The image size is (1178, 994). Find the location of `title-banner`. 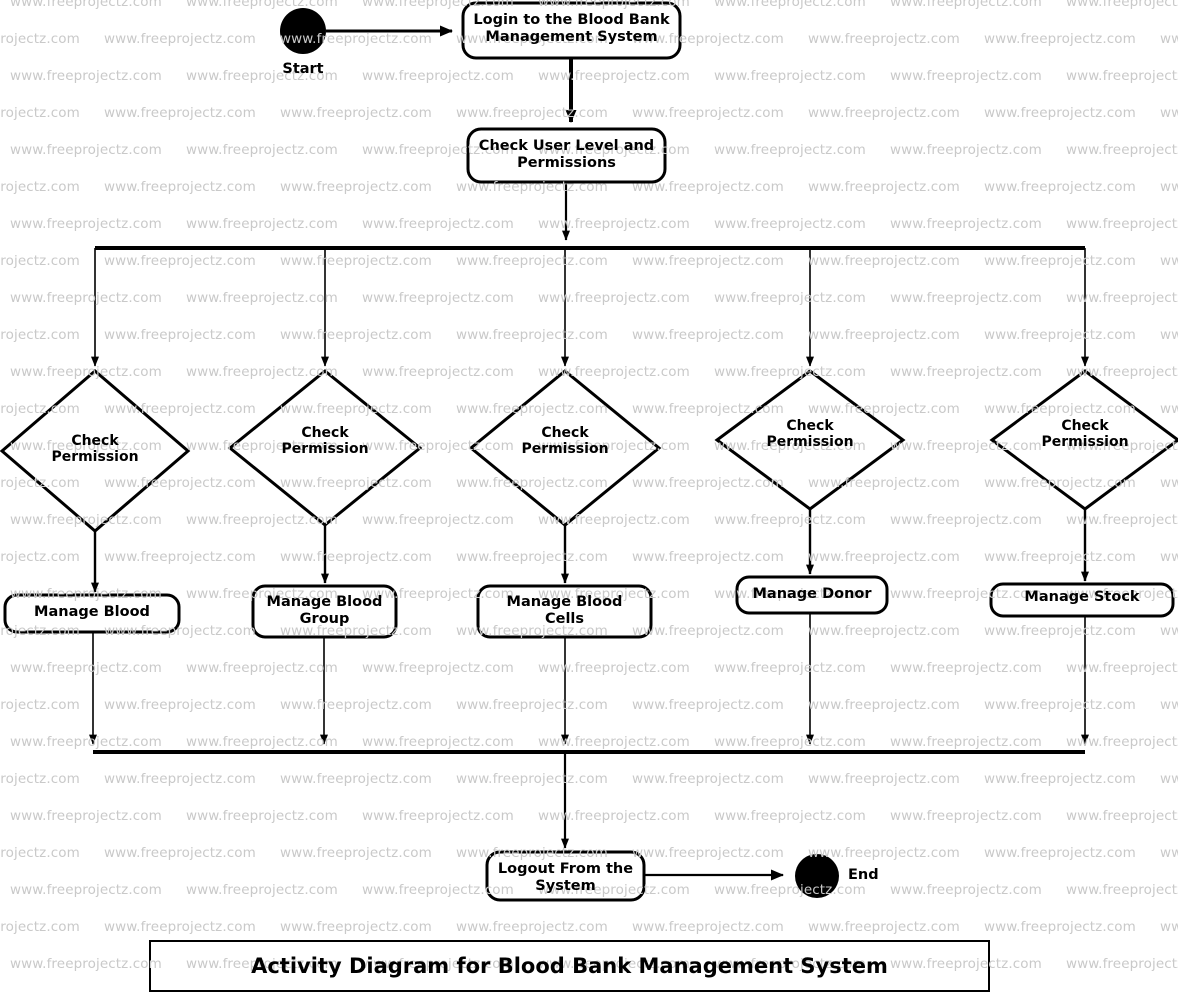

title-banner is located at coordinates (569, 966).